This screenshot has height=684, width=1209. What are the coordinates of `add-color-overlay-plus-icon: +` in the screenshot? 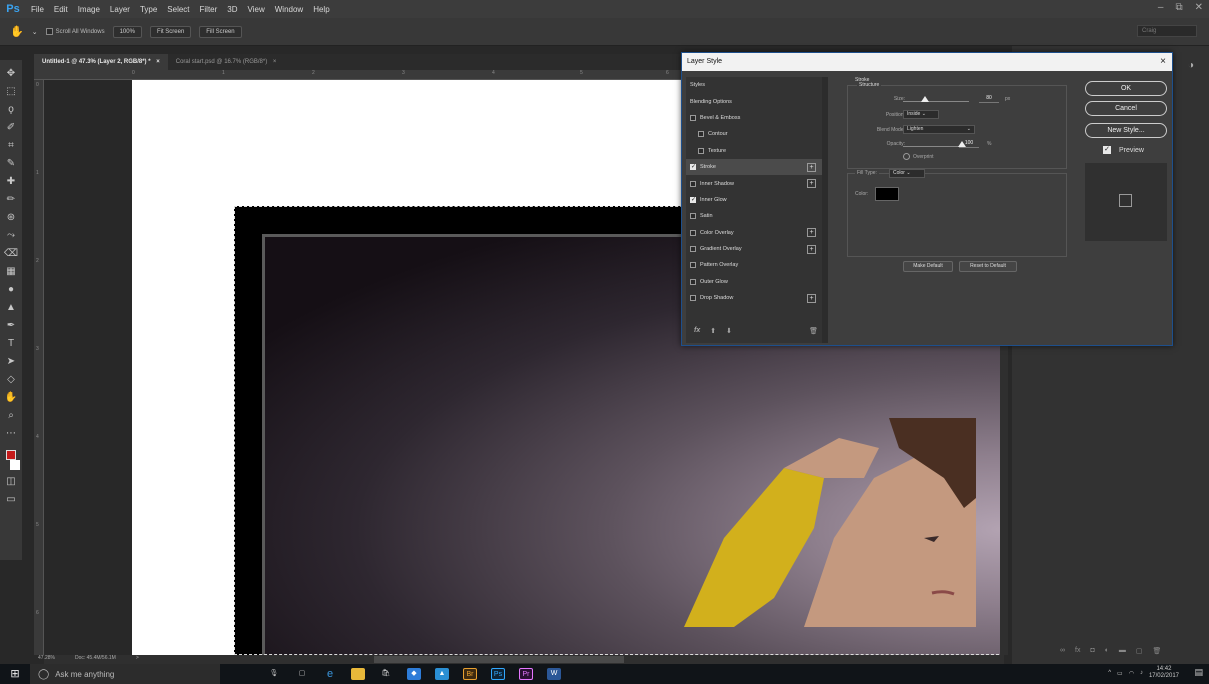 It's located at (811, 233).